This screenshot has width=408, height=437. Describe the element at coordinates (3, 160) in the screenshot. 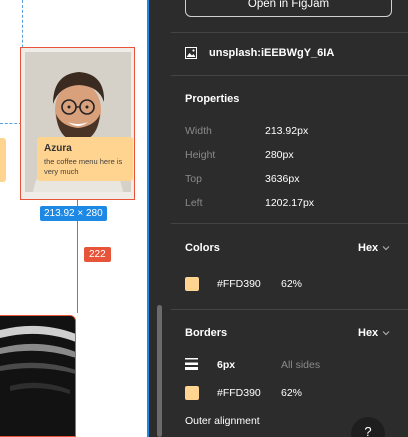

I see `adjacent-card-edge` at that location.